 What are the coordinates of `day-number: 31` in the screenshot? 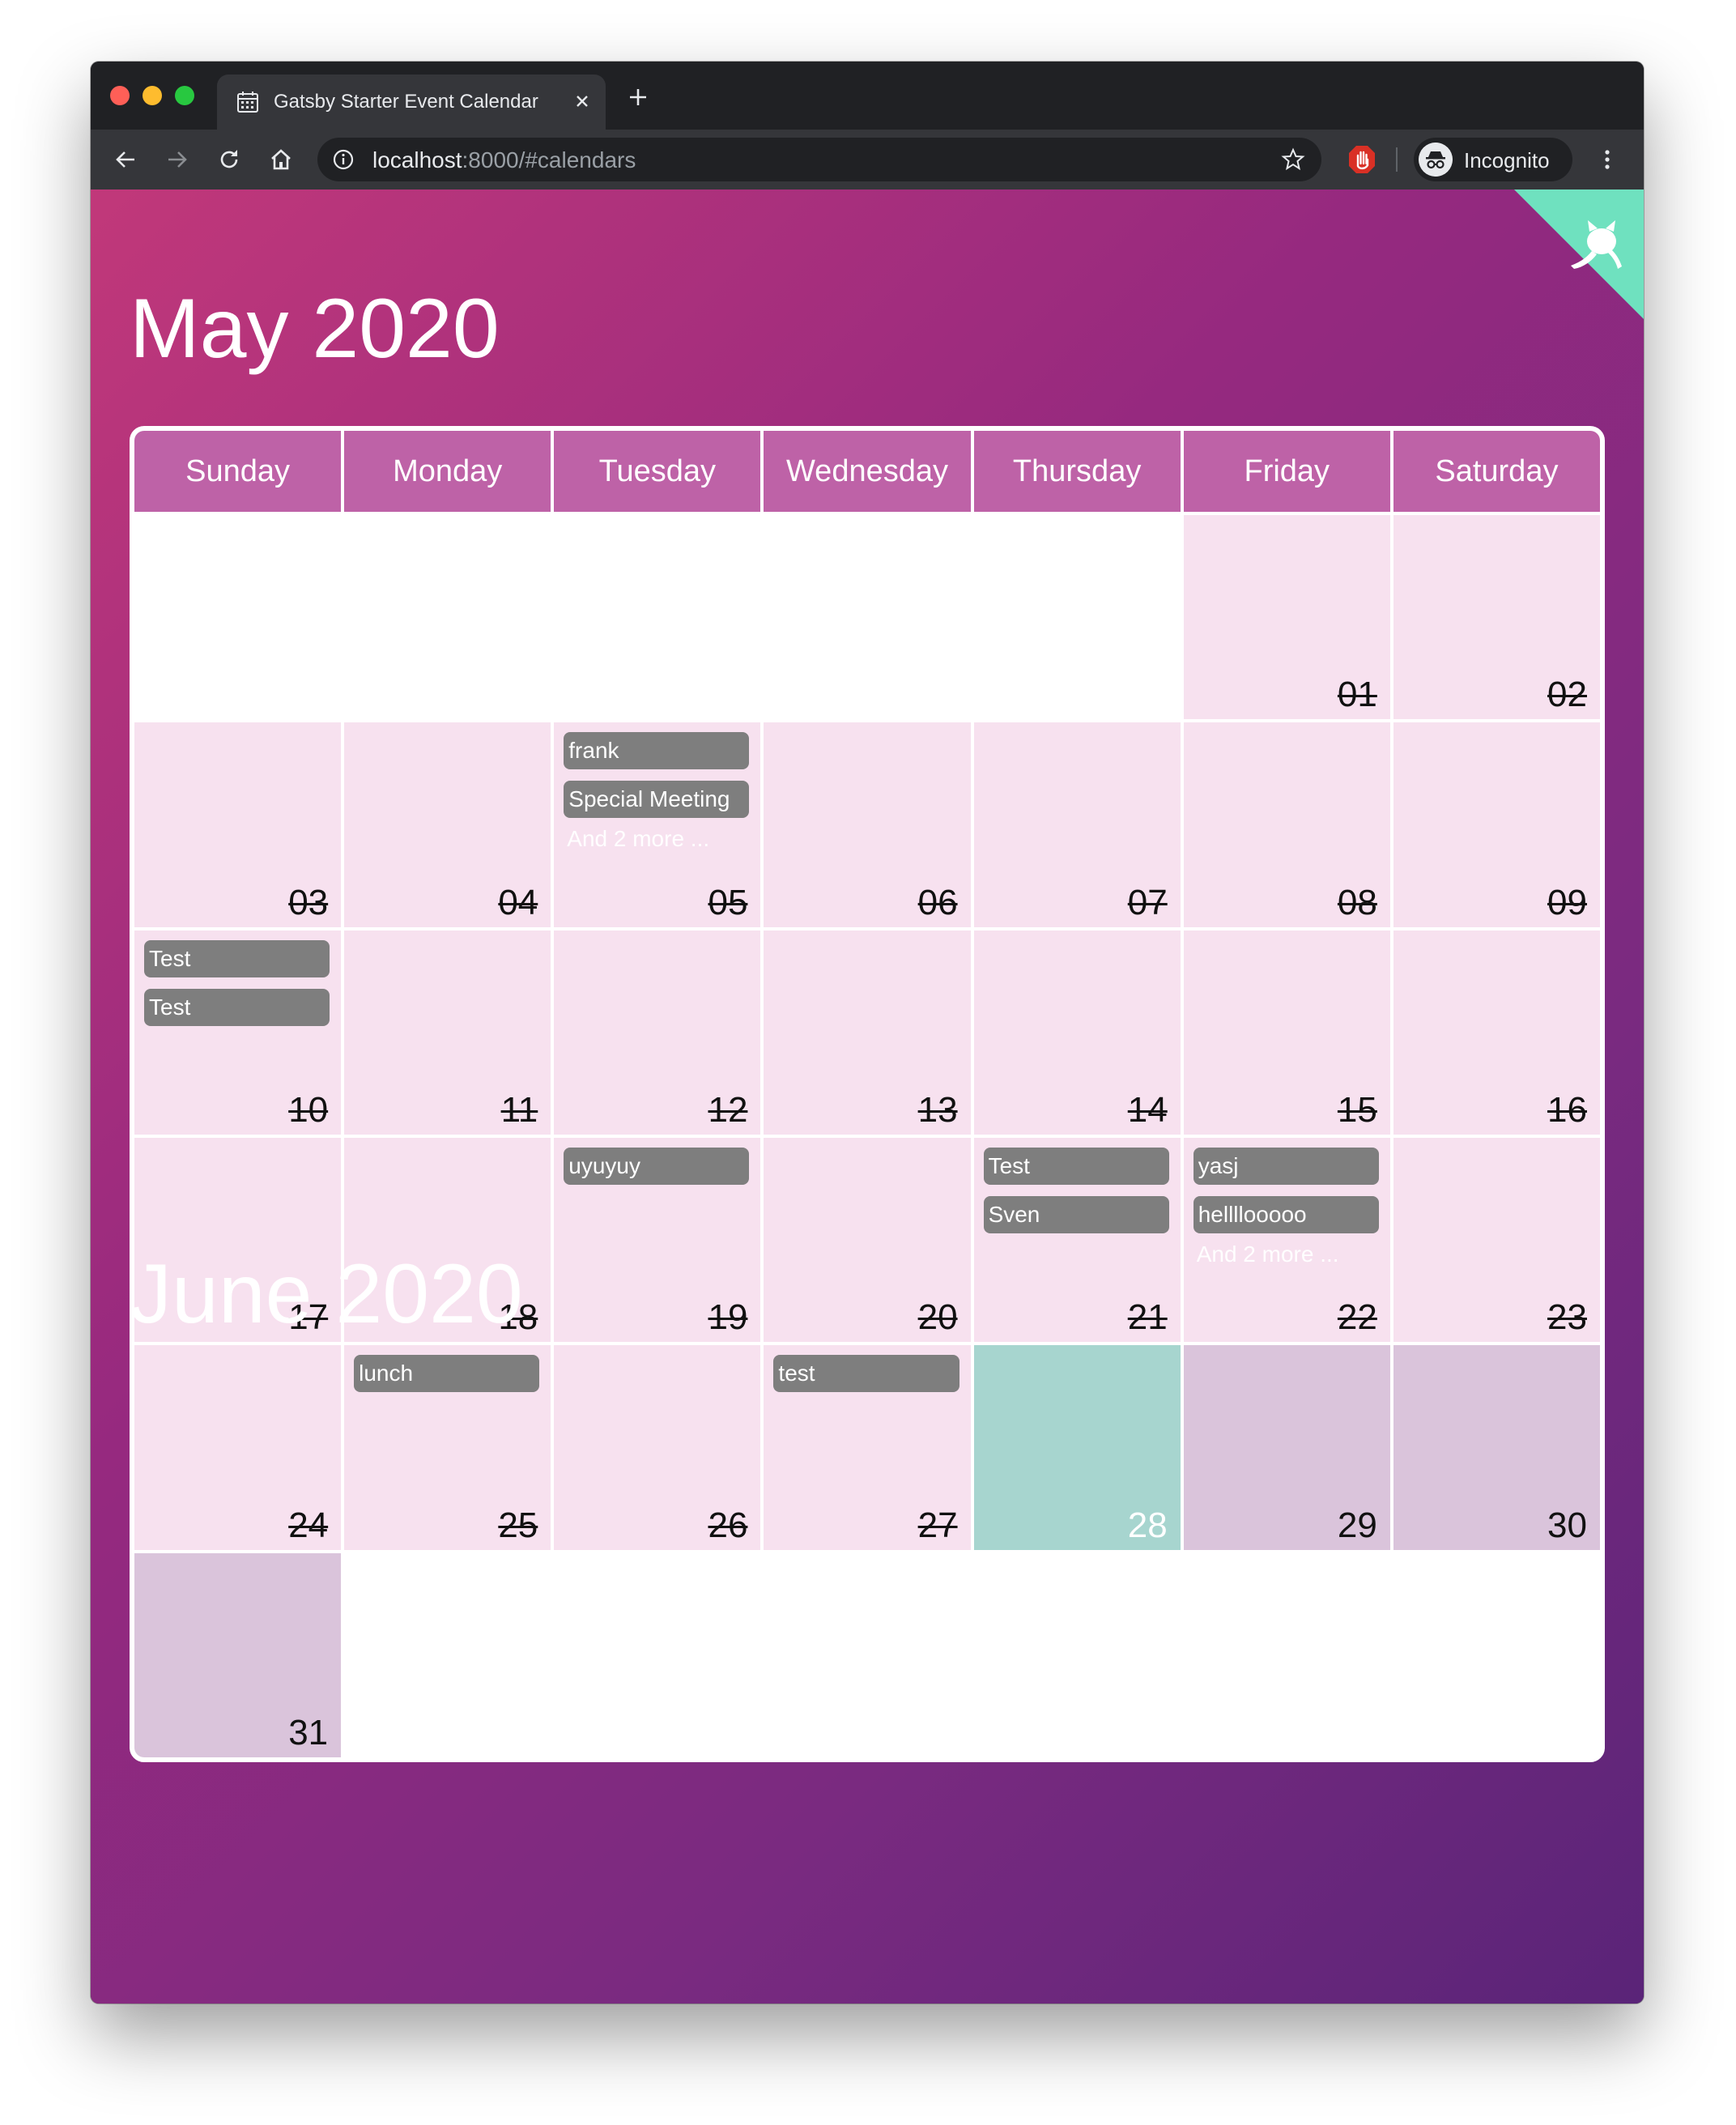 It's located at (308, 1732).